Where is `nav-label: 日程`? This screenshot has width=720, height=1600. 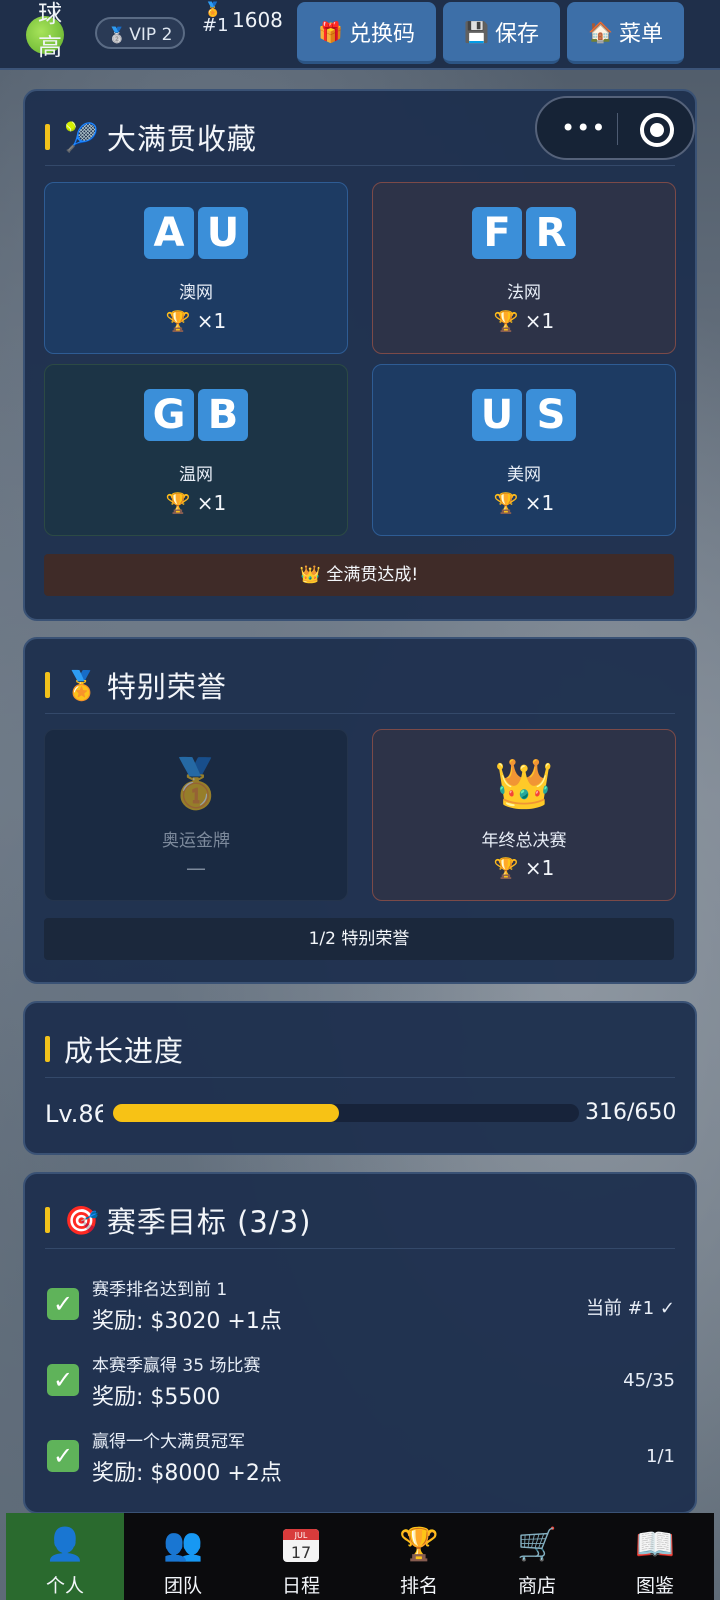
nav-label: 日程 is located at coordinates (300, 1586).